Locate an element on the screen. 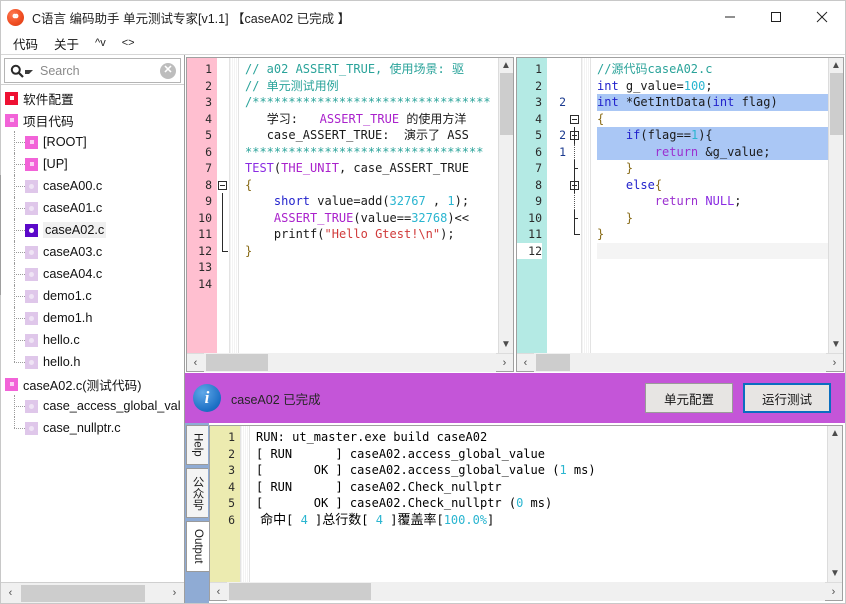 This screenshot has width=846, height=604. tab-output: Output is located at coordinates (197, 546).